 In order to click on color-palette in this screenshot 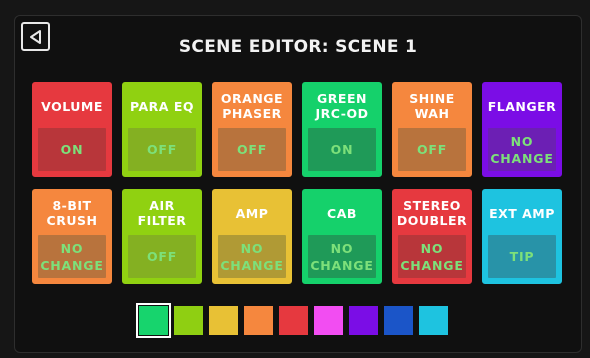, I will do `click(292, 320)`.